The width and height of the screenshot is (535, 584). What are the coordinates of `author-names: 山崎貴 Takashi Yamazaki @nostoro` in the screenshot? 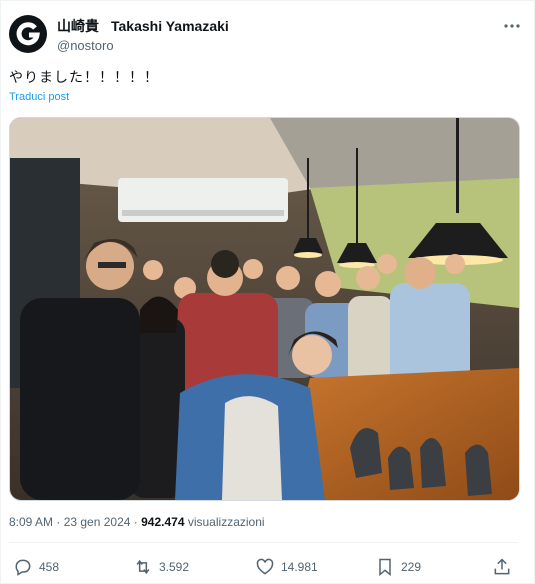 It's located at (149, 36).